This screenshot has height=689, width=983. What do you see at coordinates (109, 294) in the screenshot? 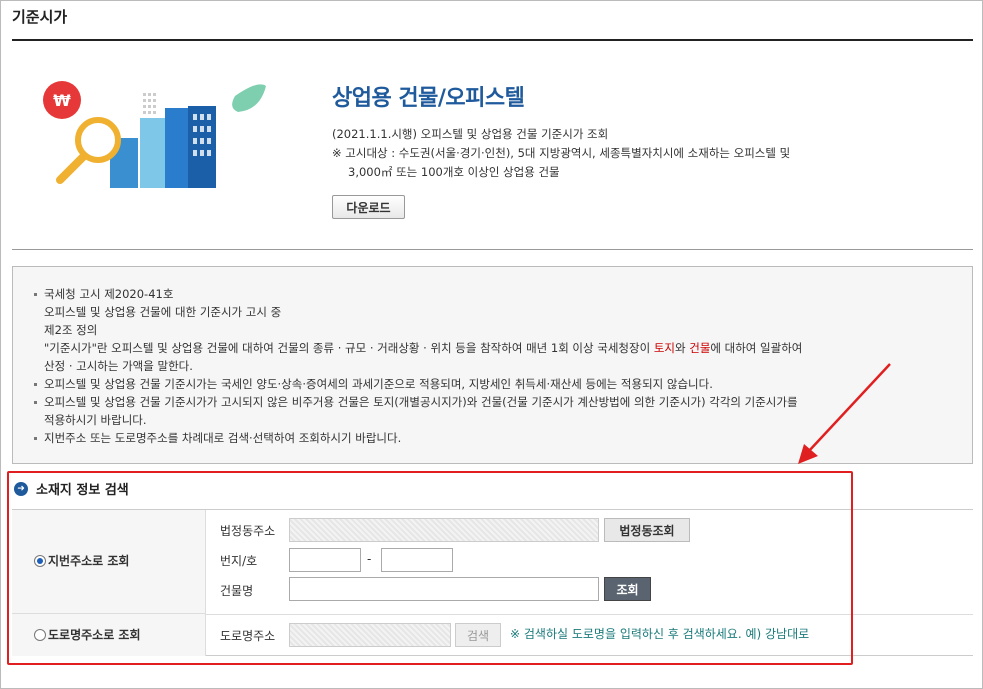
I see `info-text: 국세청 고시 제2020-41호` at bounding box center [109, 294].